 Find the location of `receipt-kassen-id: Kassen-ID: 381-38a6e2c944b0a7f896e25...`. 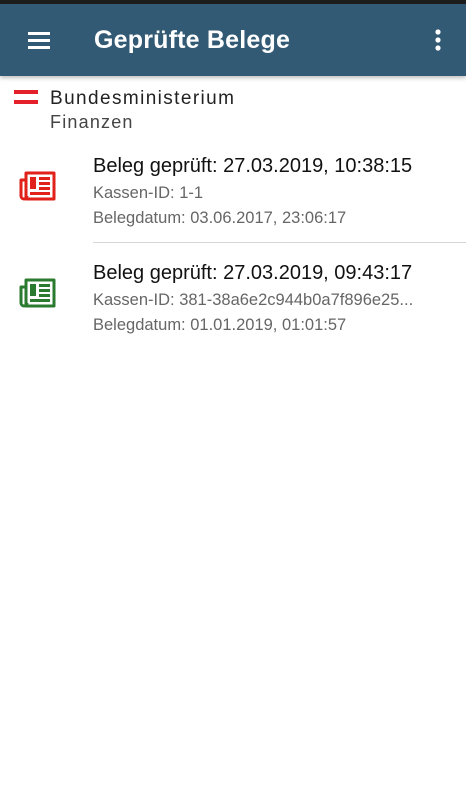

receipt-kassen-id: Kassen-ID: 381-38a6e2c944b0a7f896e25... is located at coordinates (253, 300).